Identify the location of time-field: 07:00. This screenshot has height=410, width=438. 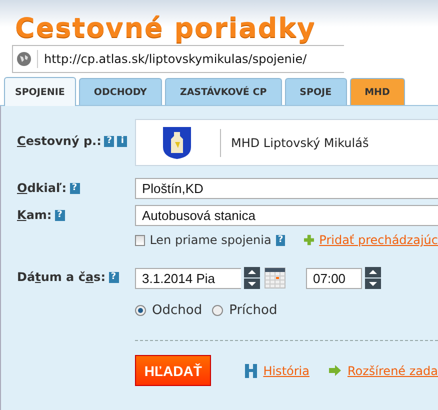
(334, 278).